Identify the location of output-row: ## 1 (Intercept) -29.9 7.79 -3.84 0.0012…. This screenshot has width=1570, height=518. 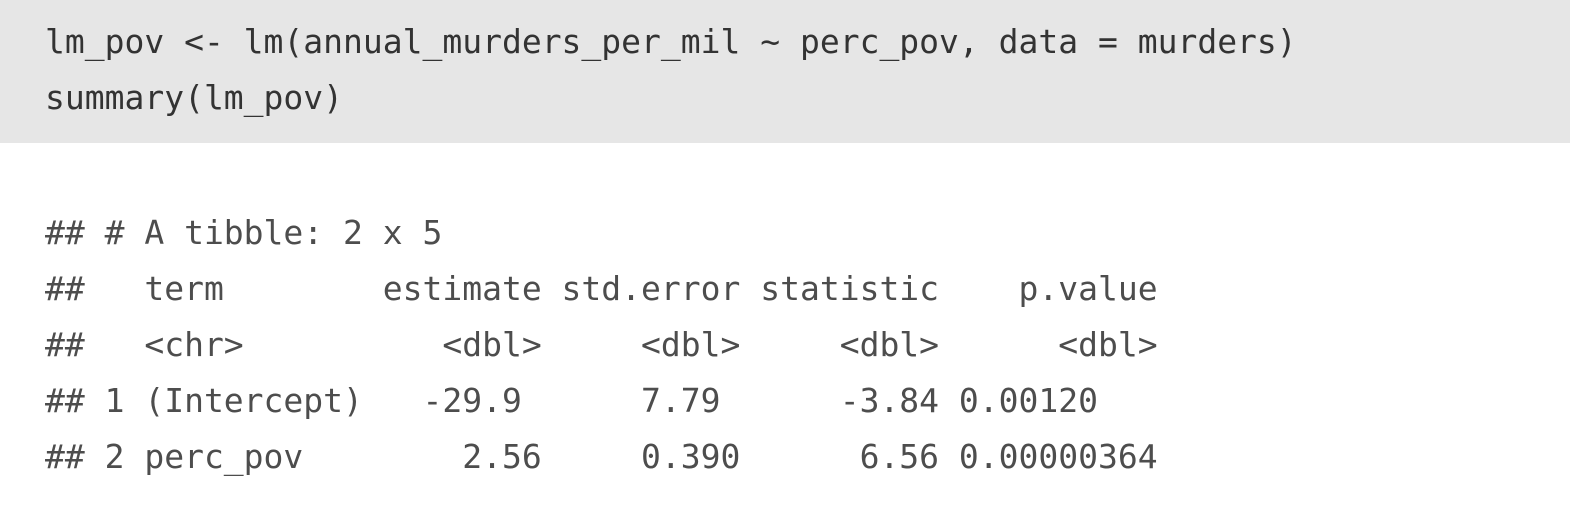
(571, 400).